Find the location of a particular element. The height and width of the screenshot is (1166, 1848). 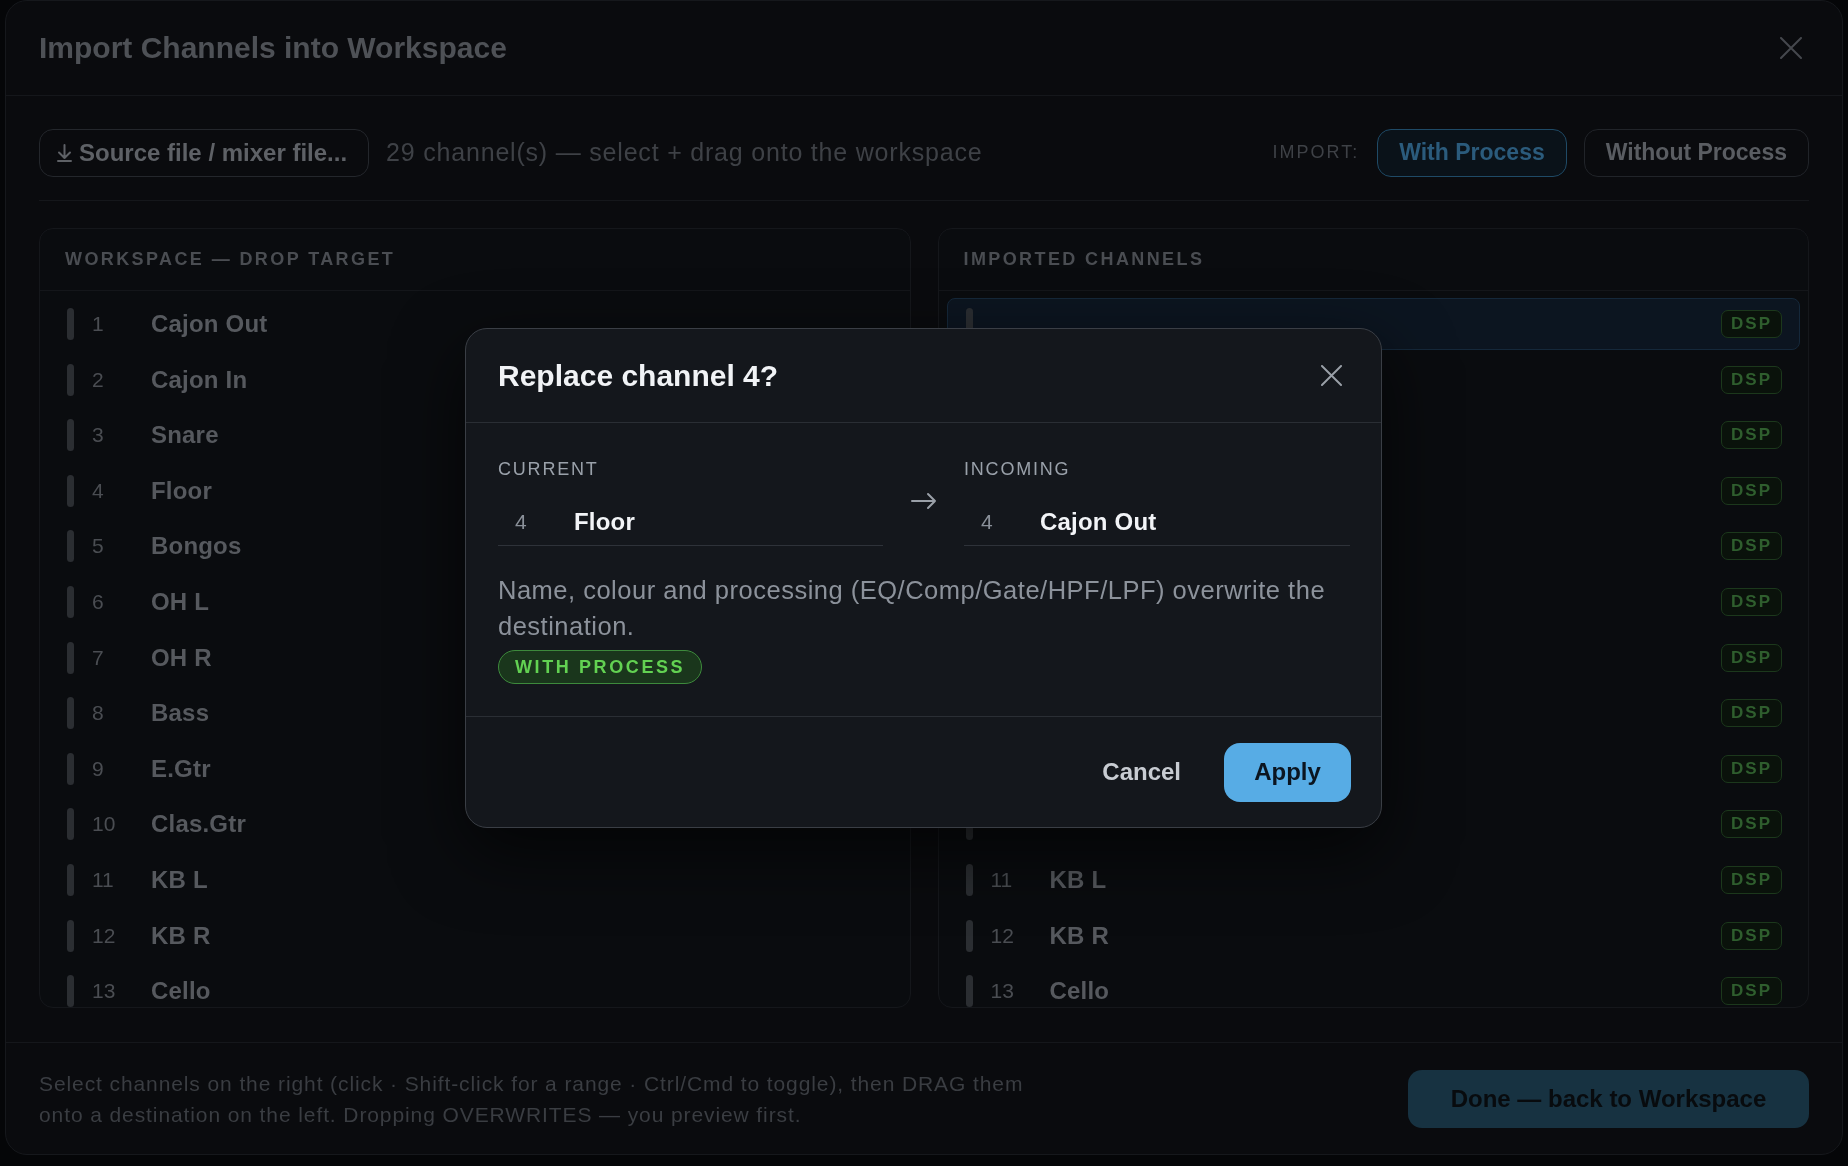

import-label: IMPORT: is located at coordinates (1316, 152).